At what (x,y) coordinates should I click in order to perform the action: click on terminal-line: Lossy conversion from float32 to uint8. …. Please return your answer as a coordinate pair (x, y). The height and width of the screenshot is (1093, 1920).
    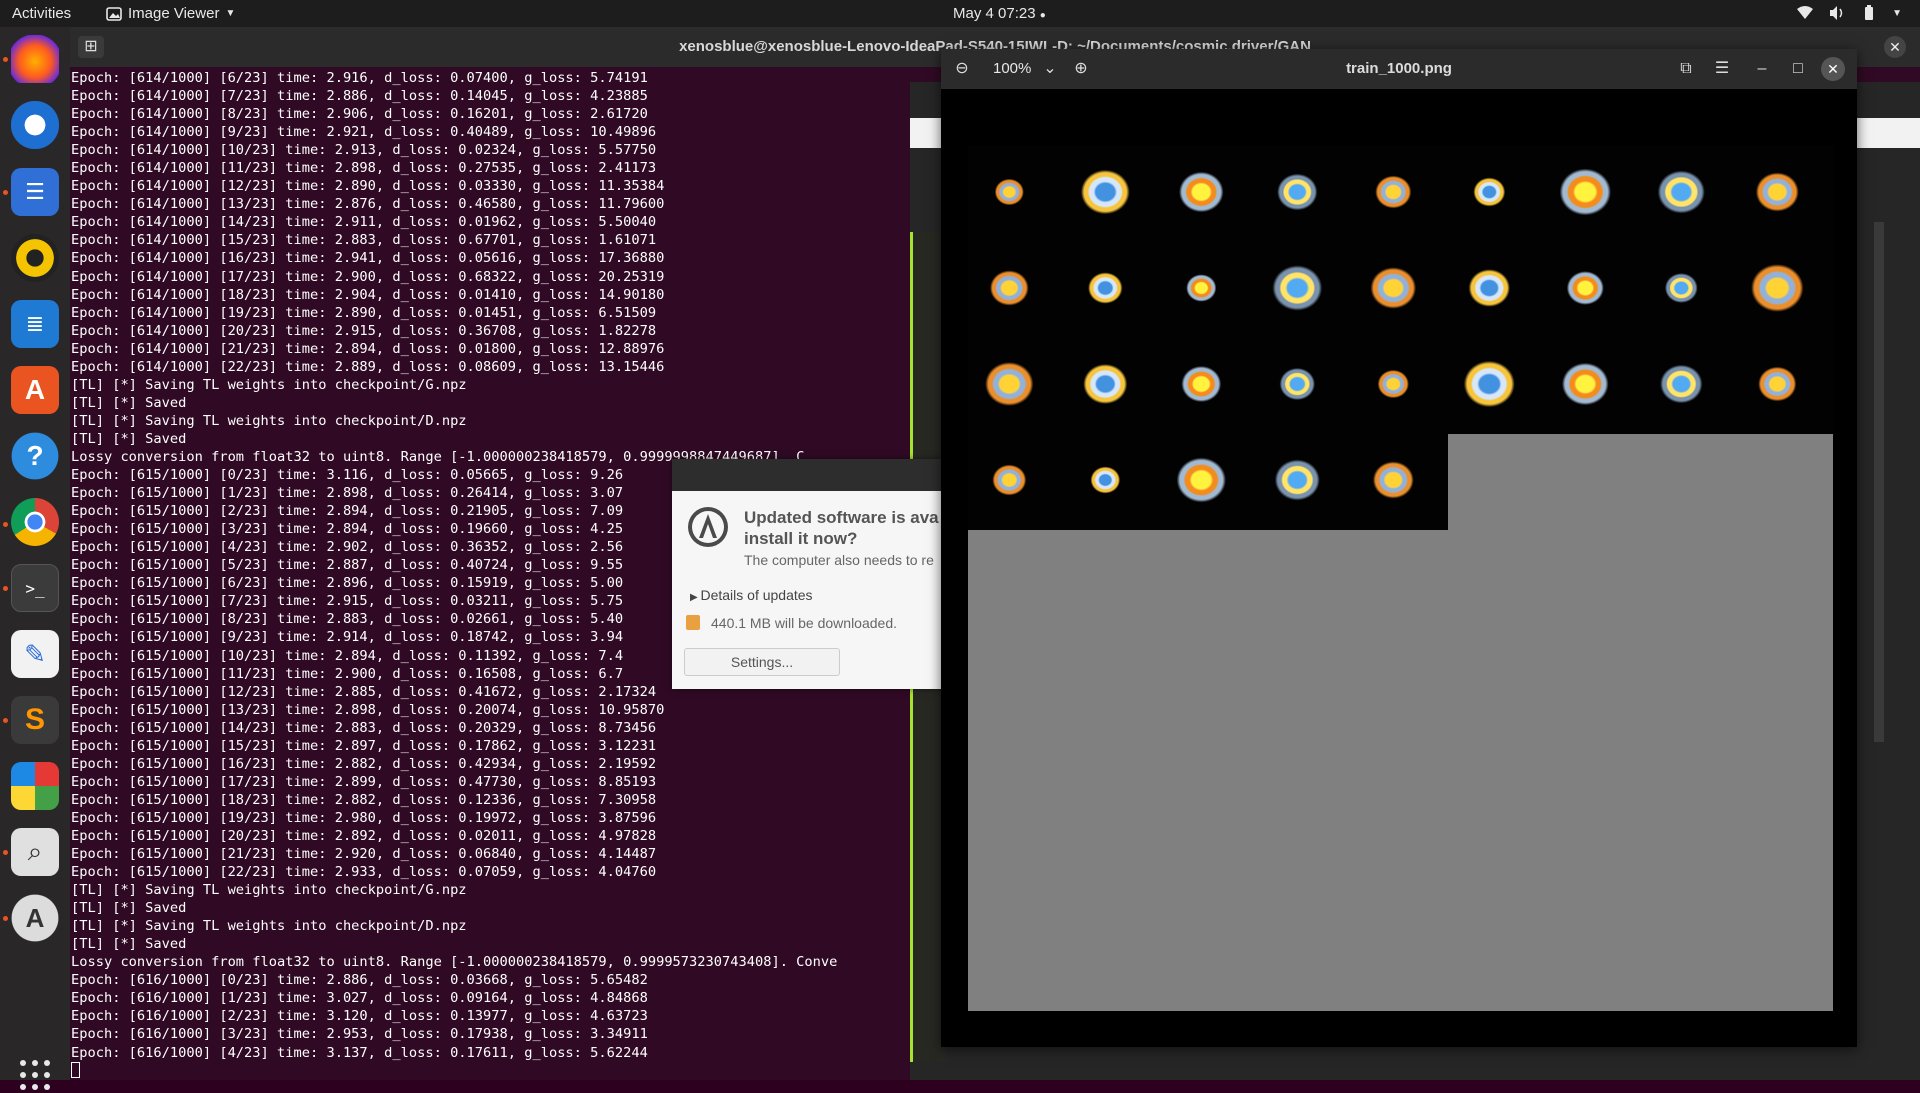
    Looking at the image, I should click on (454, 962).